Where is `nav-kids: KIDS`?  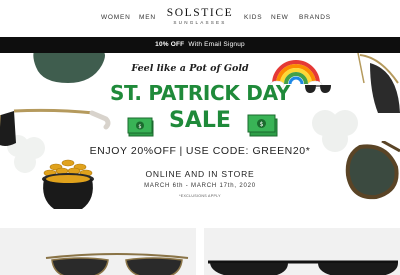 nav-kids: KIDS is located at coordinates (253, 17).